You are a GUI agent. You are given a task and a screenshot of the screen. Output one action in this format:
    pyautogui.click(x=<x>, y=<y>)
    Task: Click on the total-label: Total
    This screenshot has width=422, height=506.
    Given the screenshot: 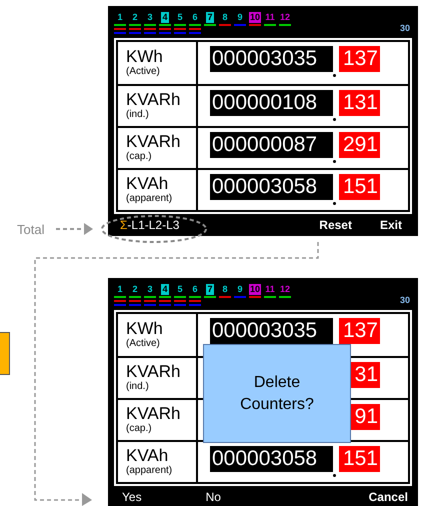 What is the action you would take?
    pyautogui.click(x=30, y=230)
    